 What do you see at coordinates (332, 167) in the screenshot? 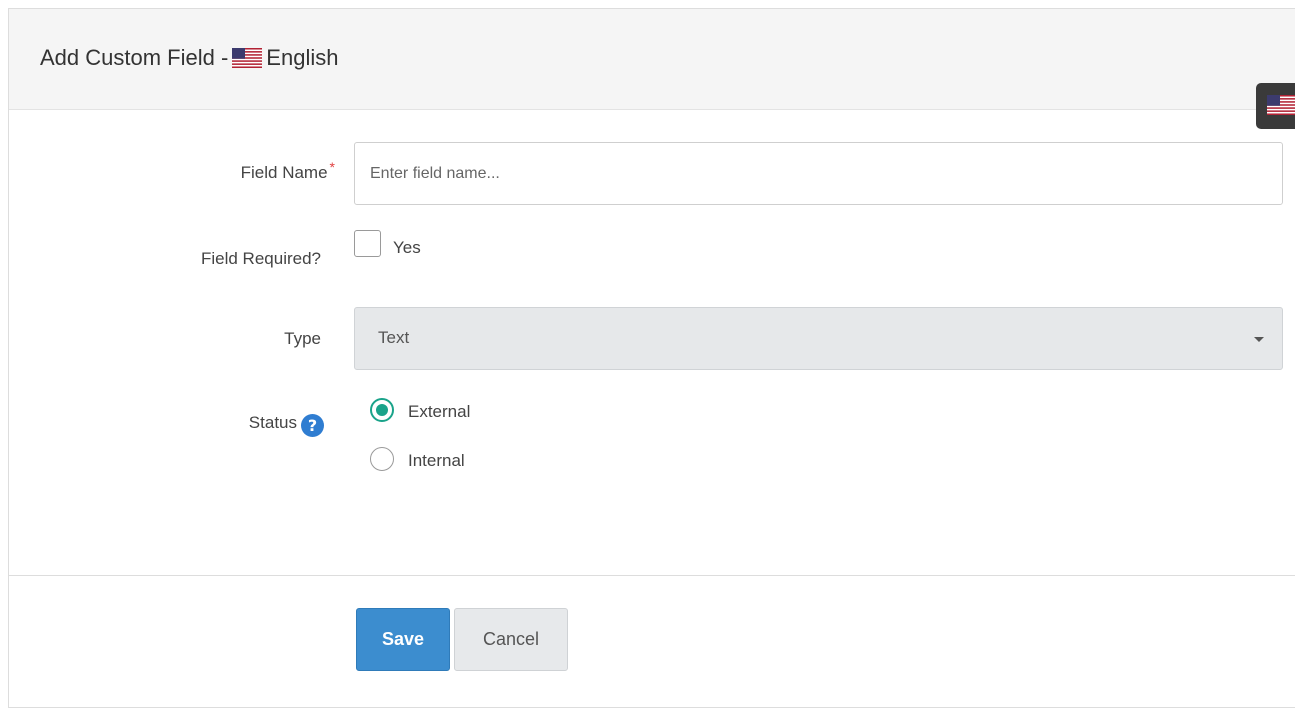
I see `required-marker: *` at bounding box center [332, 167].